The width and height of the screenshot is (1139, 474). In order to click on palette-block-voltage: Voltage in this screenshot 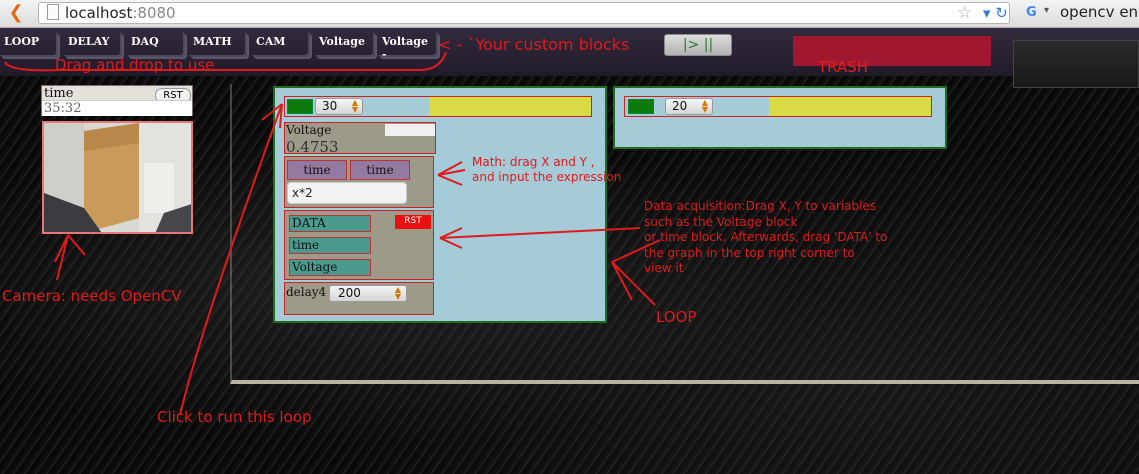, I will do `click(345, 44)`.